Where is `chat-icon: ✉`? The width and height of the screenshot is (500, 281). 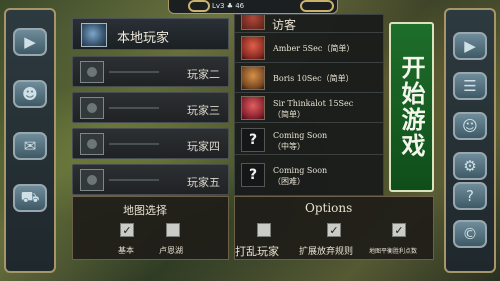 chat-icon: ✉ is located at coordinates (30, 146).